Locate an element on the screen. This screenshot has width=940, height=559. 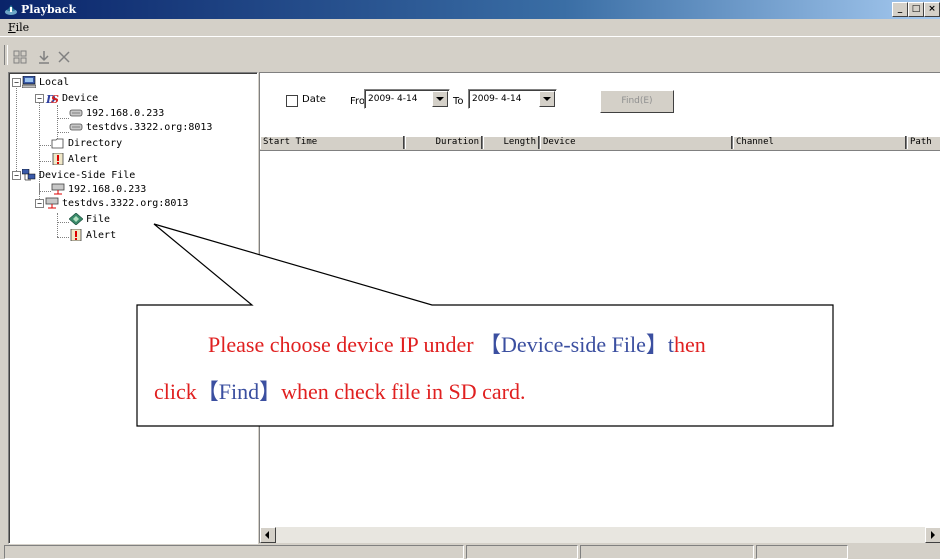
callout-line2-red-a: click is located at coordinates (175, 391).